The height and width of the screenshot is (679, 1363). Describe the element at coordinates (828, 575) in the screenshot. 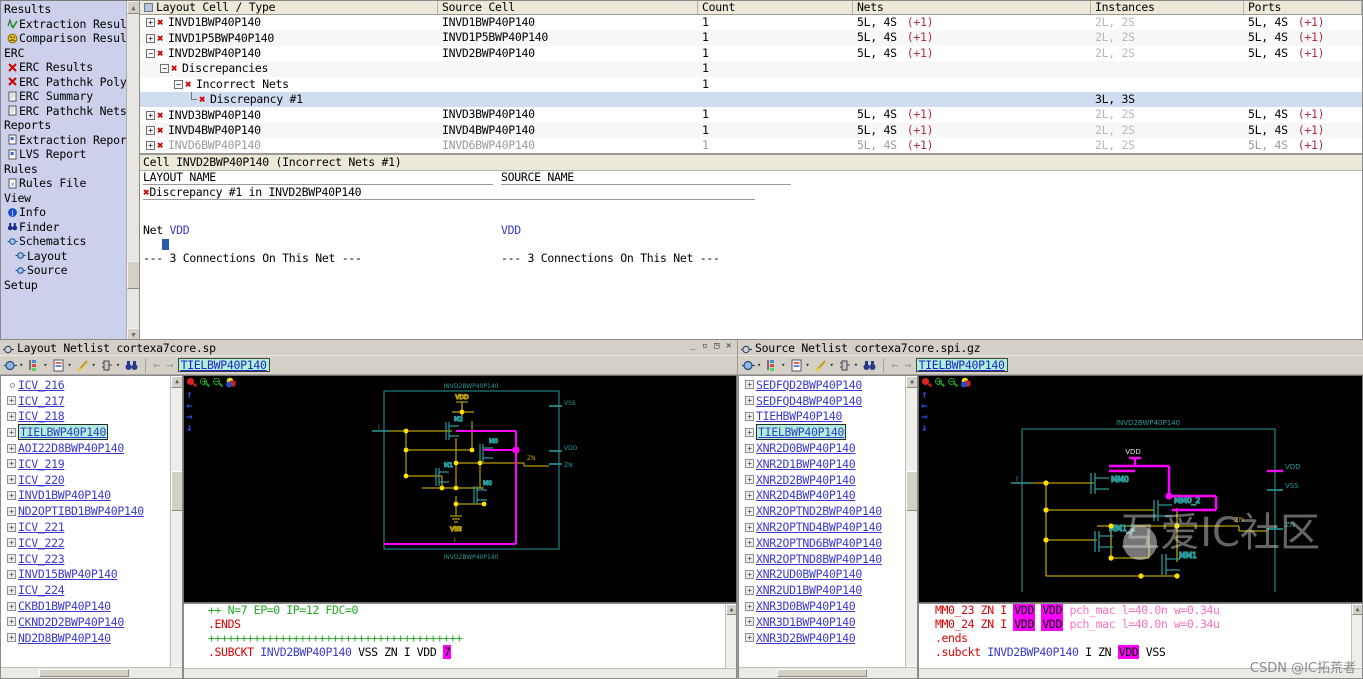

I see `cell-tree-item: + XNR2UD0BWP40P140` at that location.